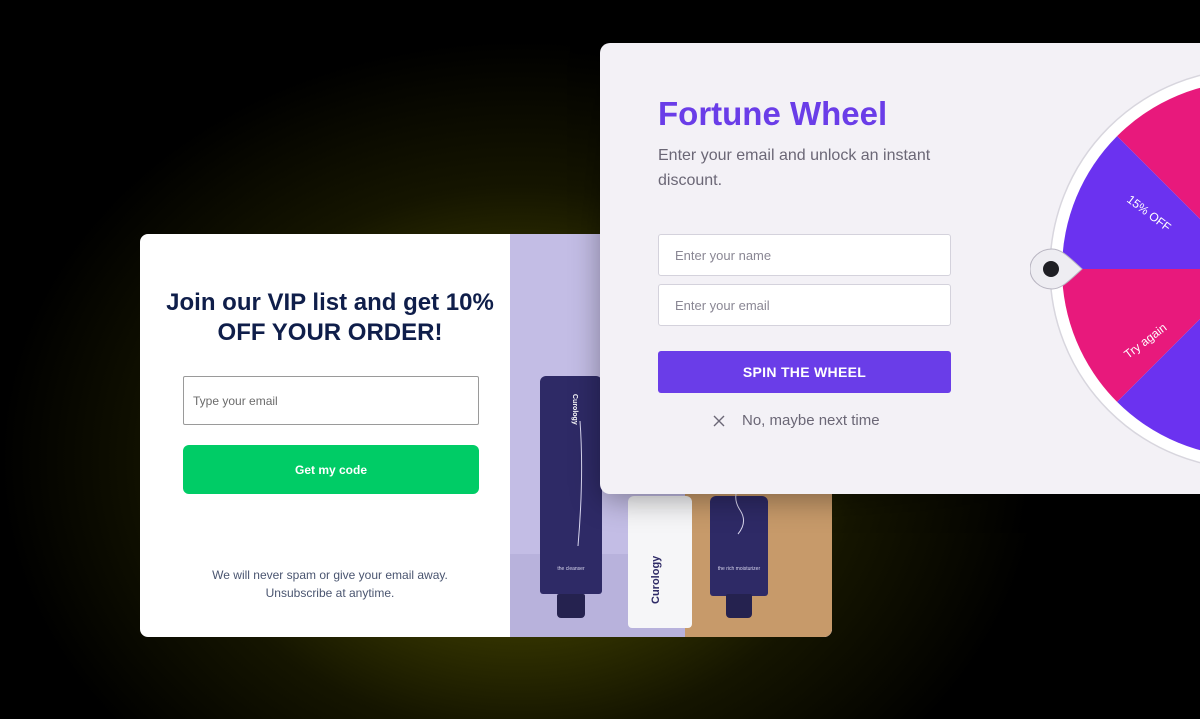 The width and height of the screenshot is (1200, 719). What do you see at coordinates (1056, 269) in the screenshot?
I see `wheel-pointer-icon` at bounding box center [1056, 269].